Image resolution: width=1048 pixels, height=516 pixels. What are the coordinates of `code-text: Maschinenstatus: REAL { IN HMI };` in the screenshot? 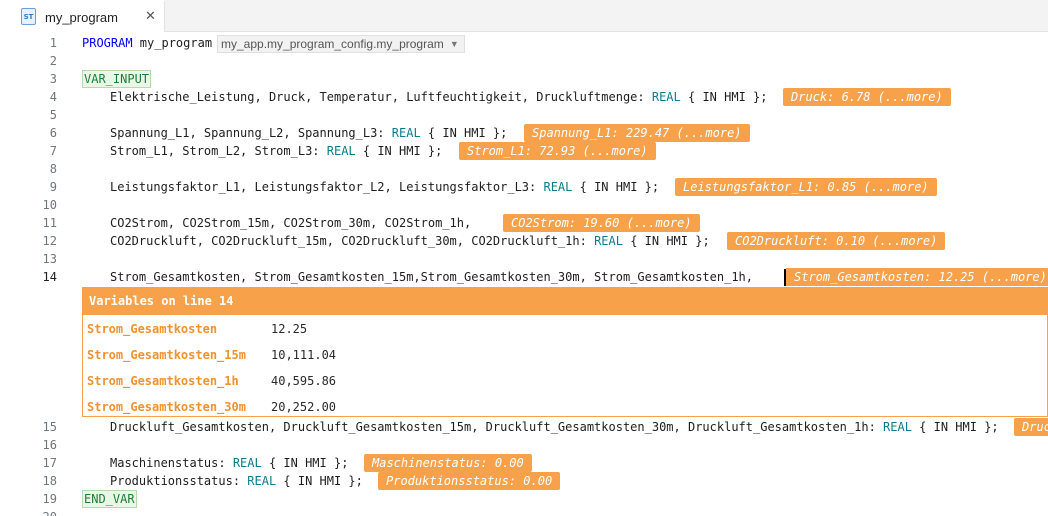 It's located at (229, 463).